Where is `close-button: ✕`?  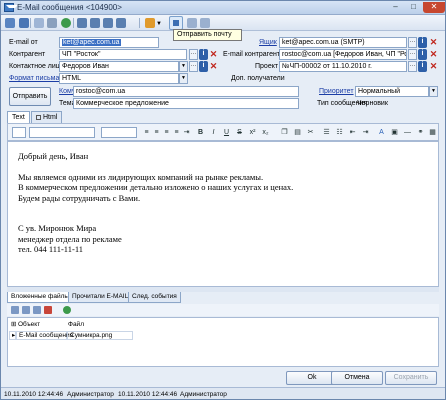
close-button: ✕ is located at coordinates (434, 7).